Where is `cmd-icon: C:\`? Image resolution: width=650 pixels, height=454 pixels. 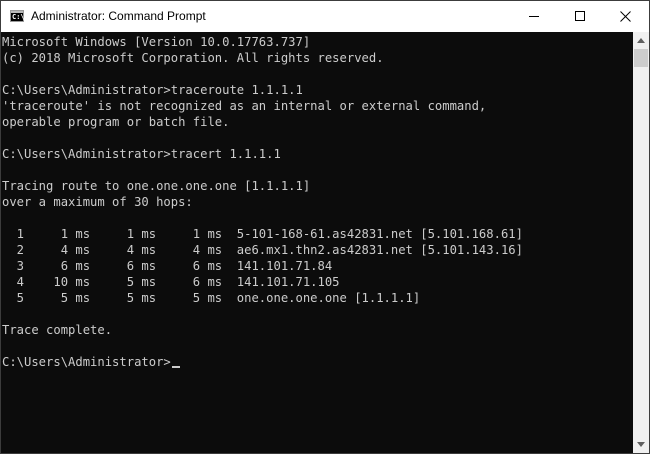 cmd-icon: C:\ is located at coordinates (17, 16).